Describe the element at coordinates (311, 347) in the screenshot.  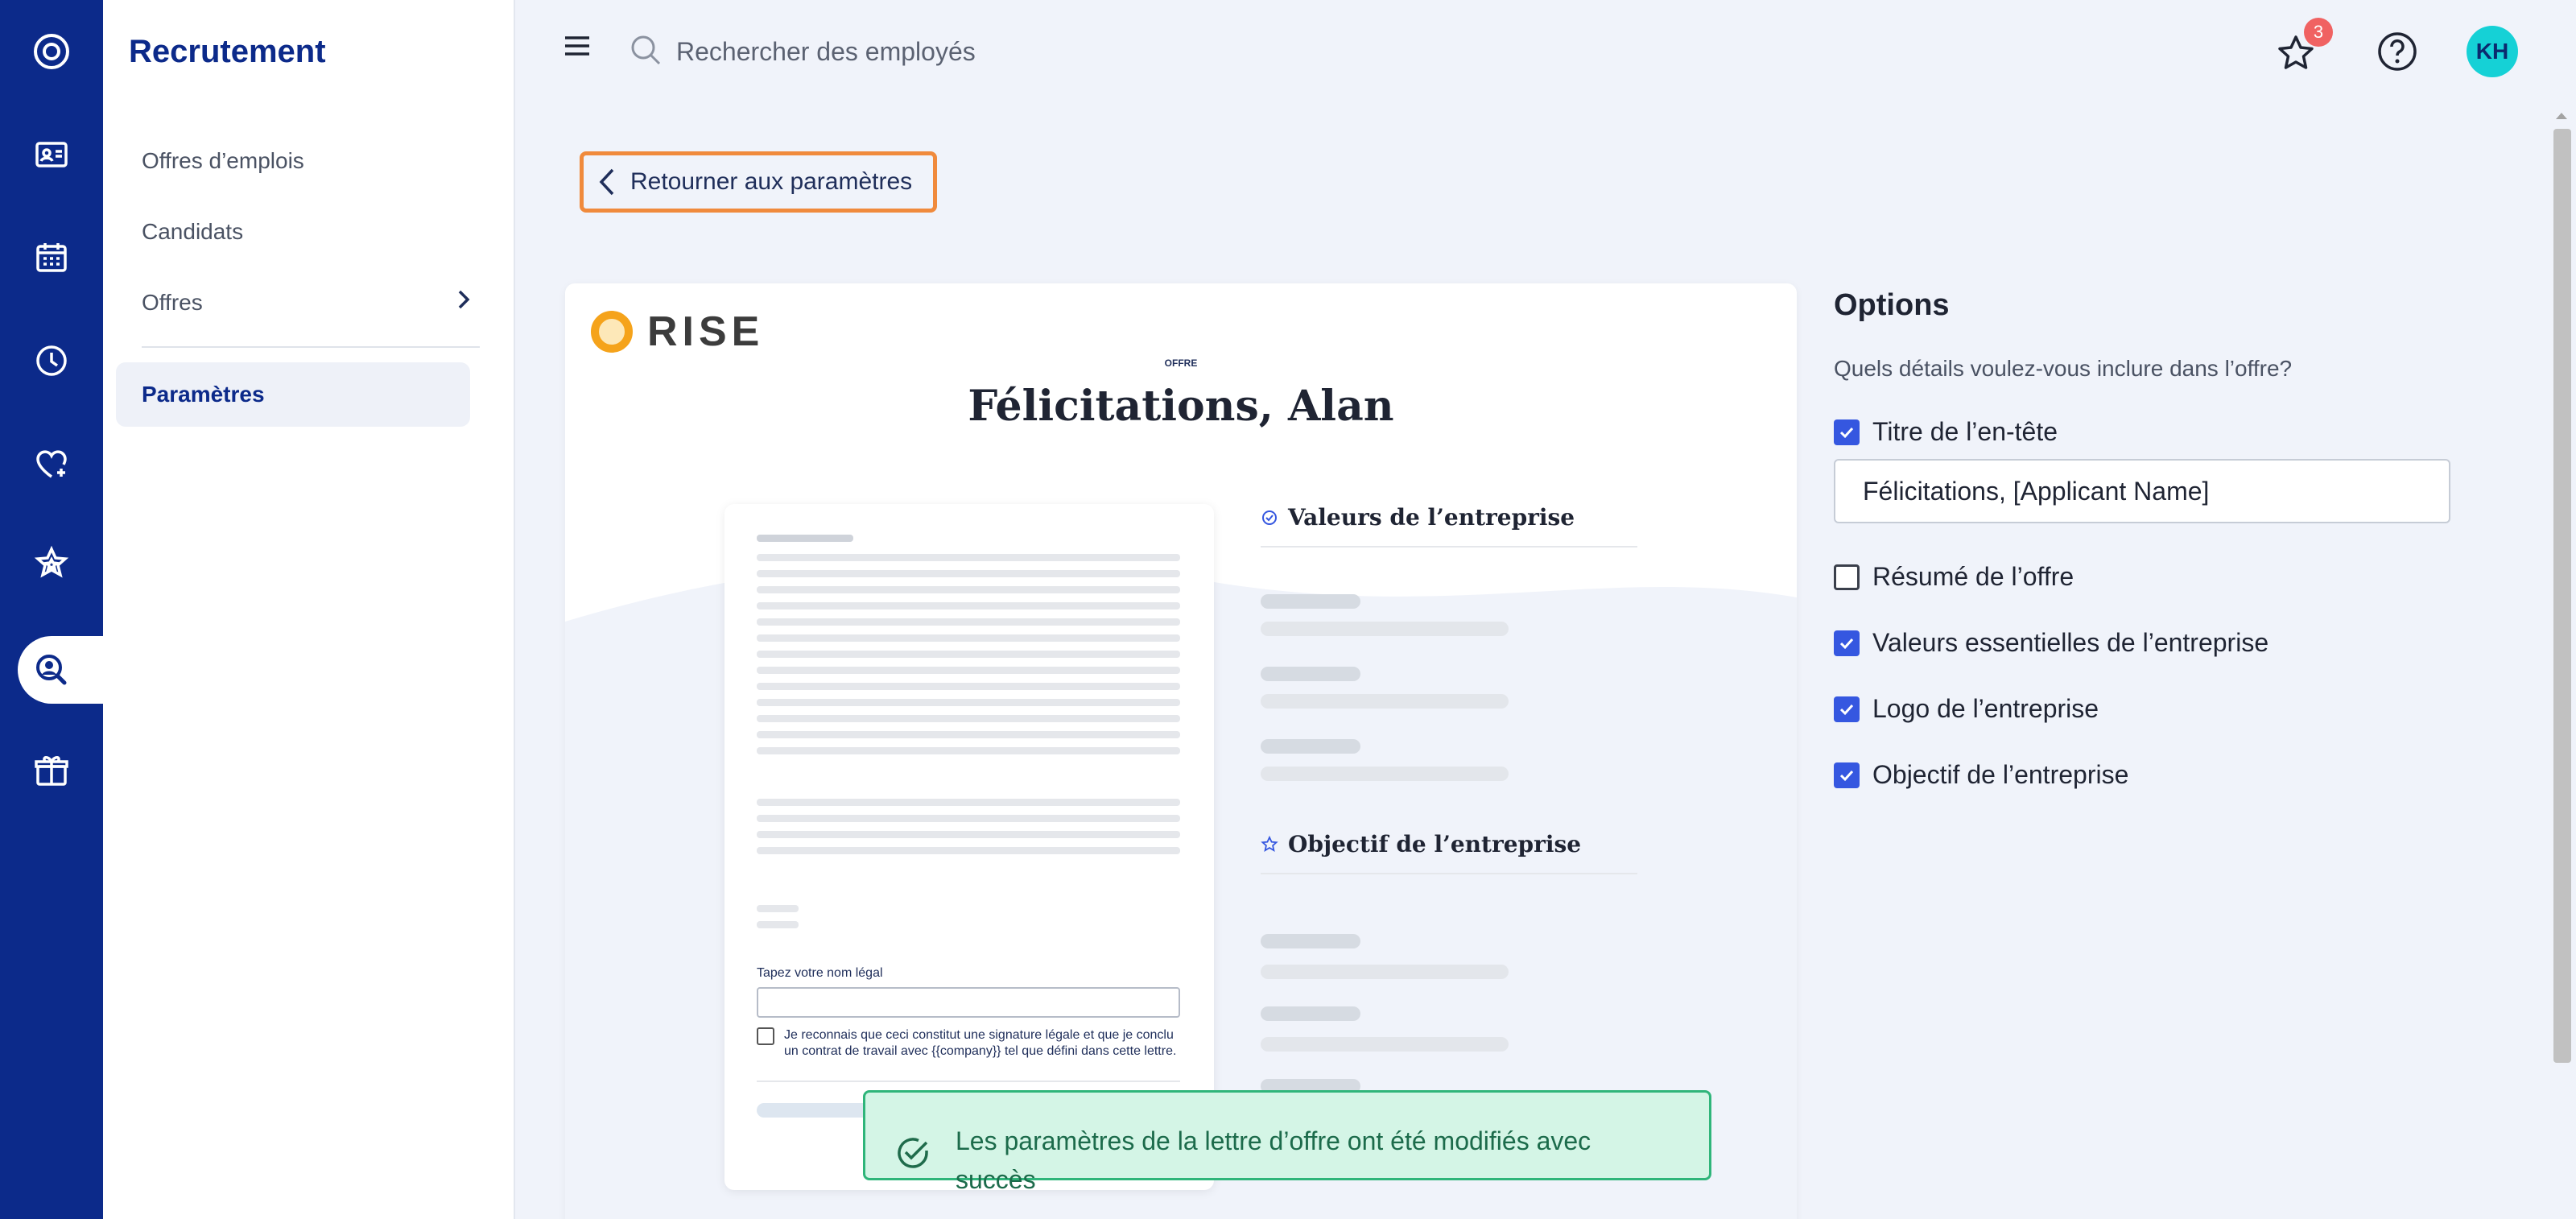
I see `sidebar-divider` at that location.